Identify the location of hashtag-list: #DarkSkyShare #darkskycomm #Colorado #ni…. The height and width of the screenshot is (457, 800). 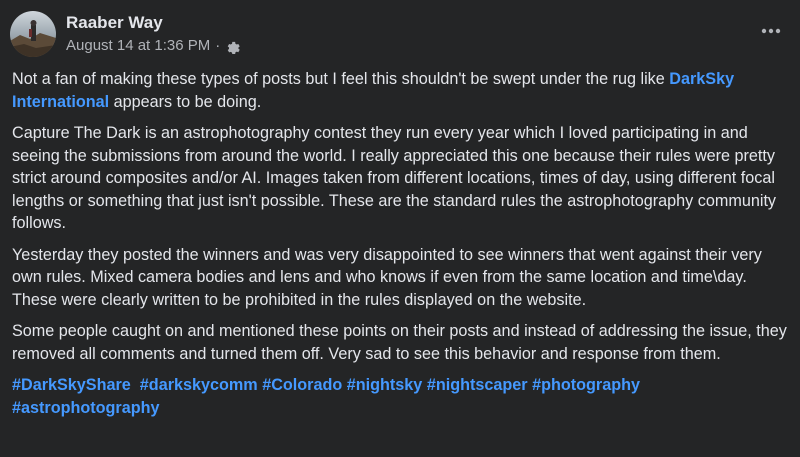
(401, 396).